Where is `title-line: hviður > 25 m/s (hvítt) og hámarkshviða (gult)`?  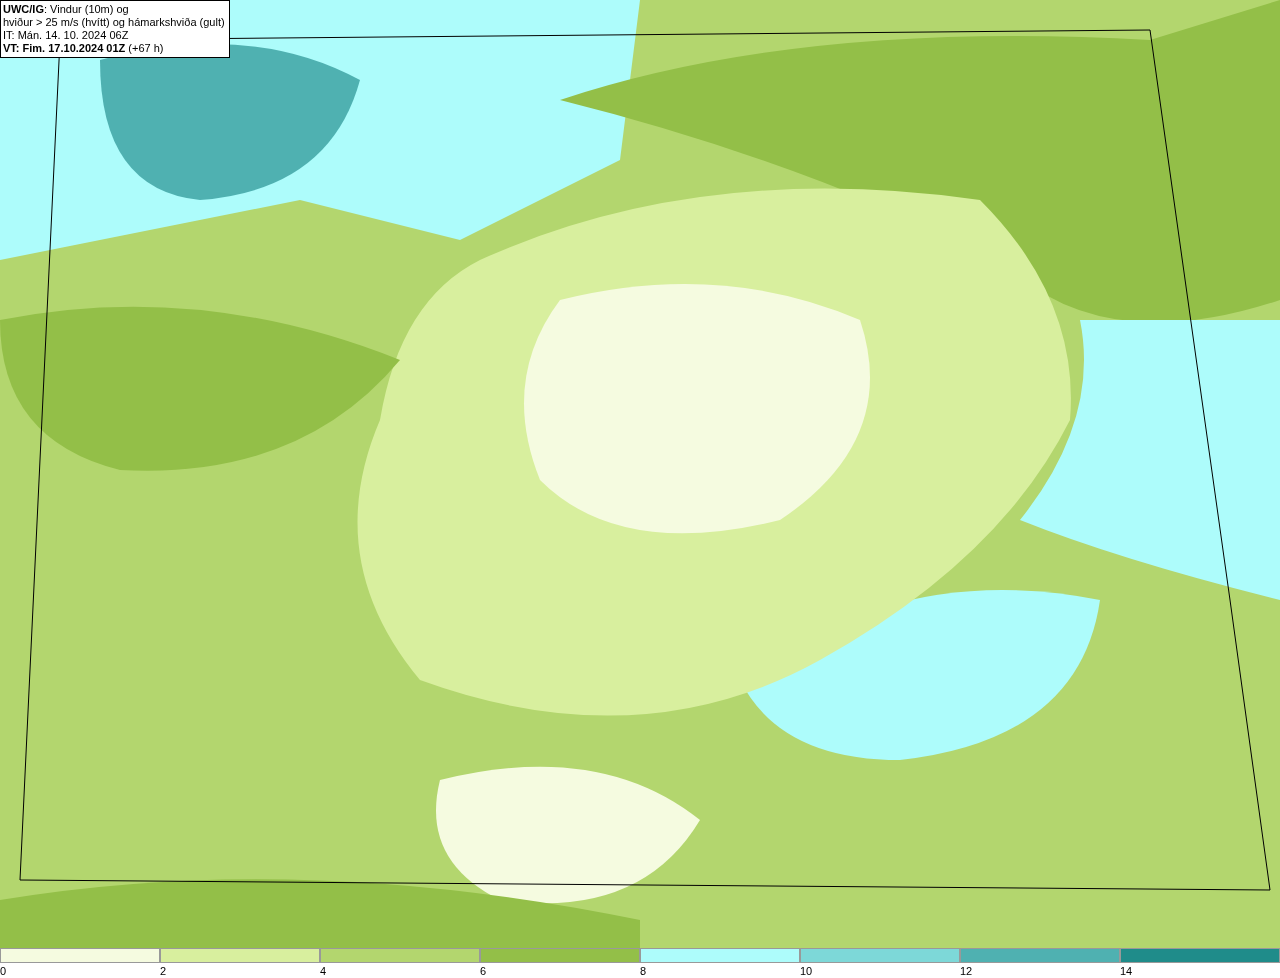
title-line: hviður > 25 m/s (hvítt) og hámarkshviða (gult) is located at coordinates (114, 22).